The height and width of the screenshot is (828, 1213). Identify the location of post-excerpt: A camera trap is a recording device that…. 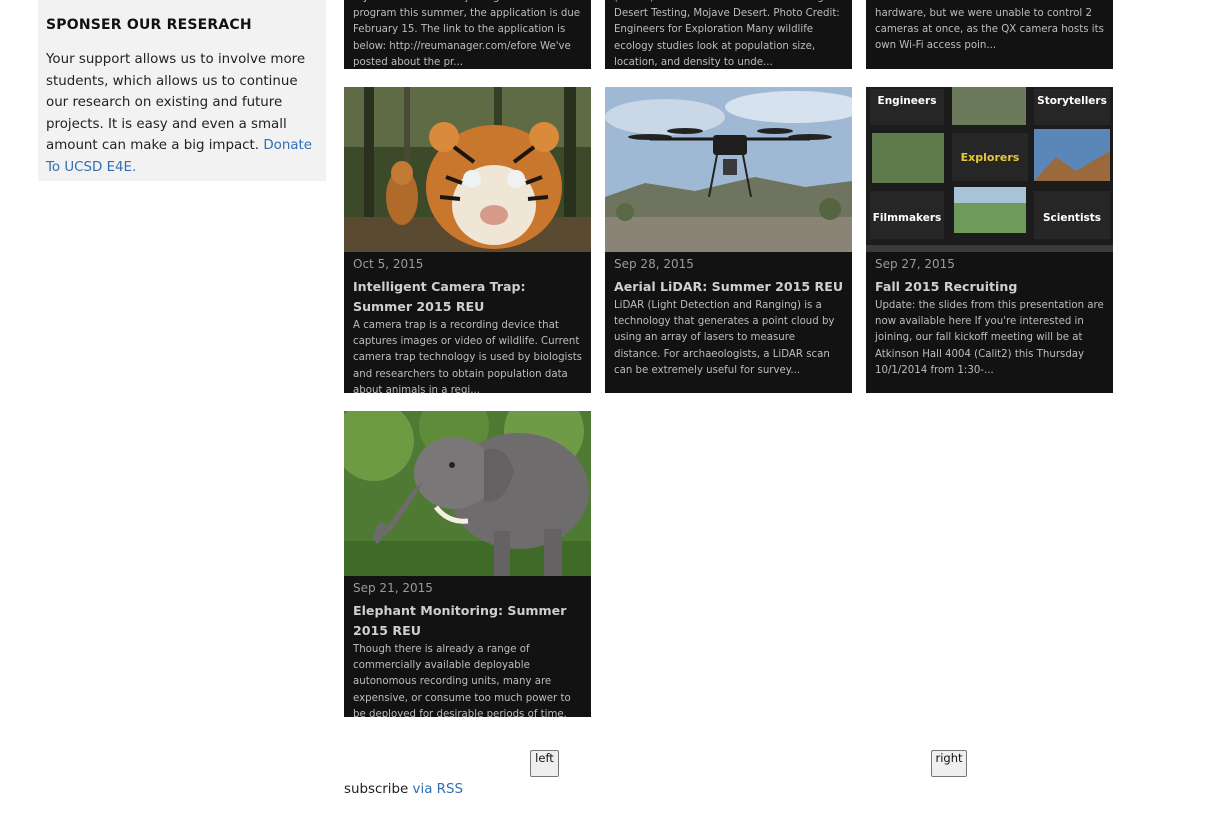
(467, 356).